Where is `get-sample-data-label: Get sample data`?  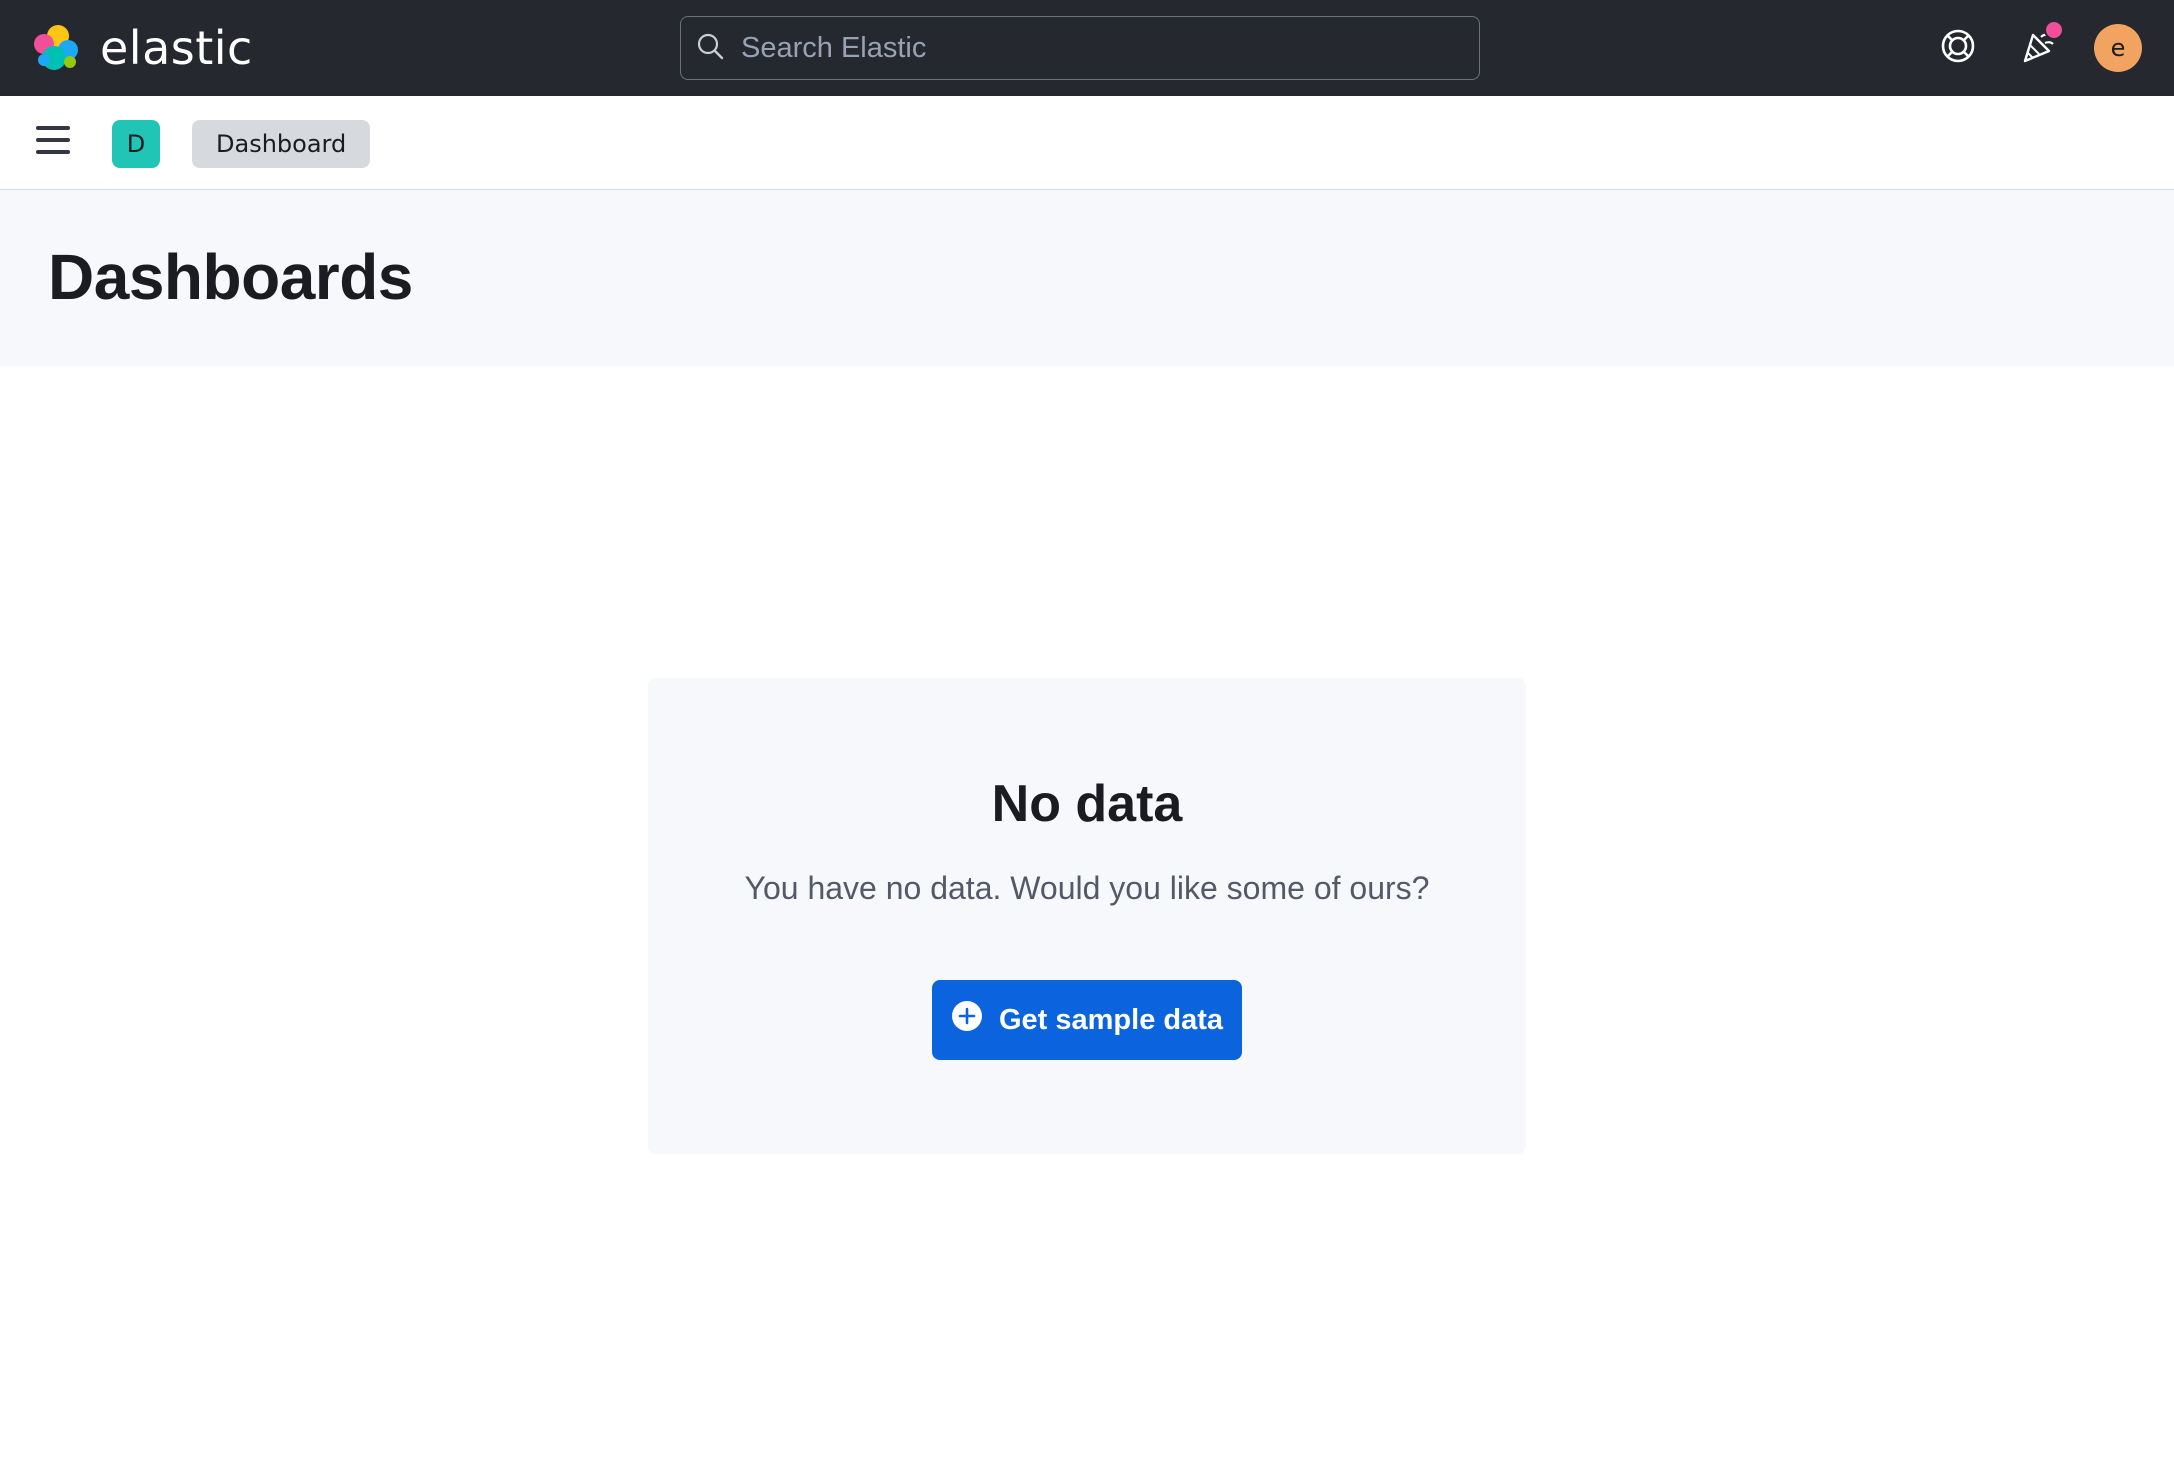
get-sample-data-label: Get sample data is located at coordinates (1111, 1019).